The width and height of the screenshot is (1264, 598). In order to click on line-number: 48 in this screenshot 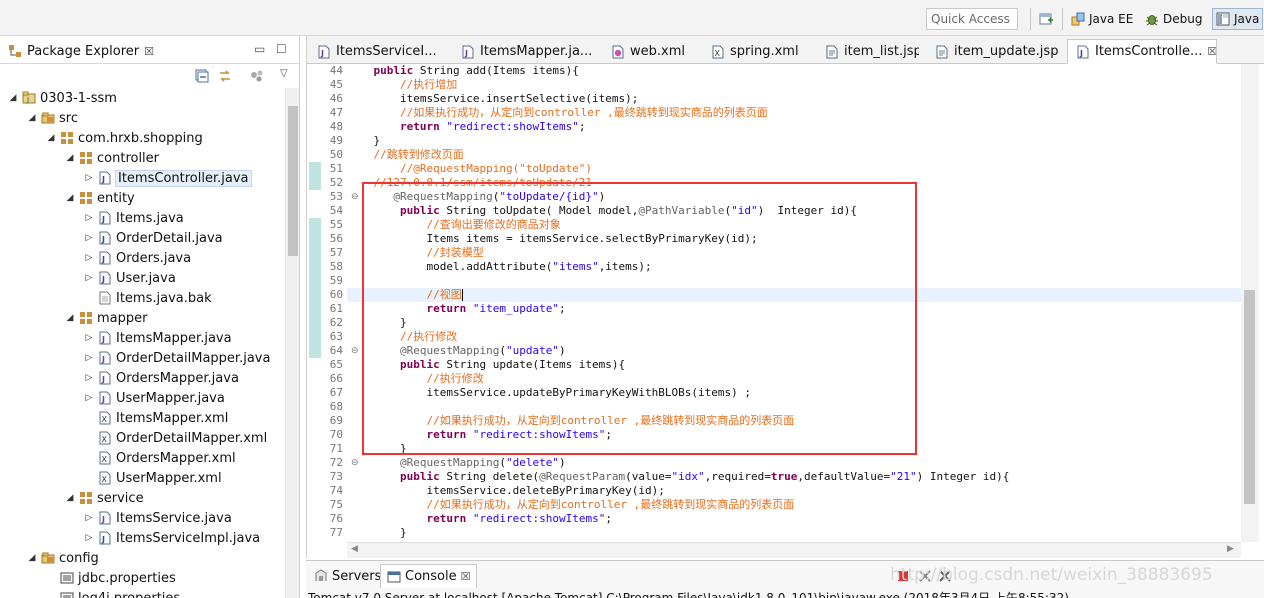, I will do `click(336, 126)`.